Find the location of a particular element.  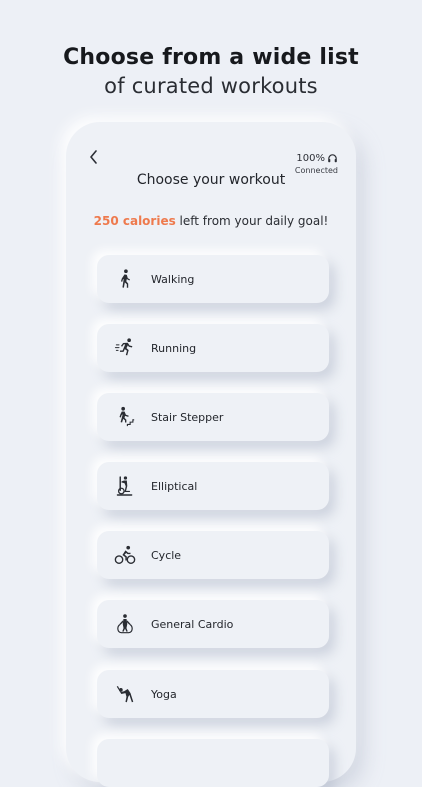

workout-label: Running is located at coordinates (174, 348).